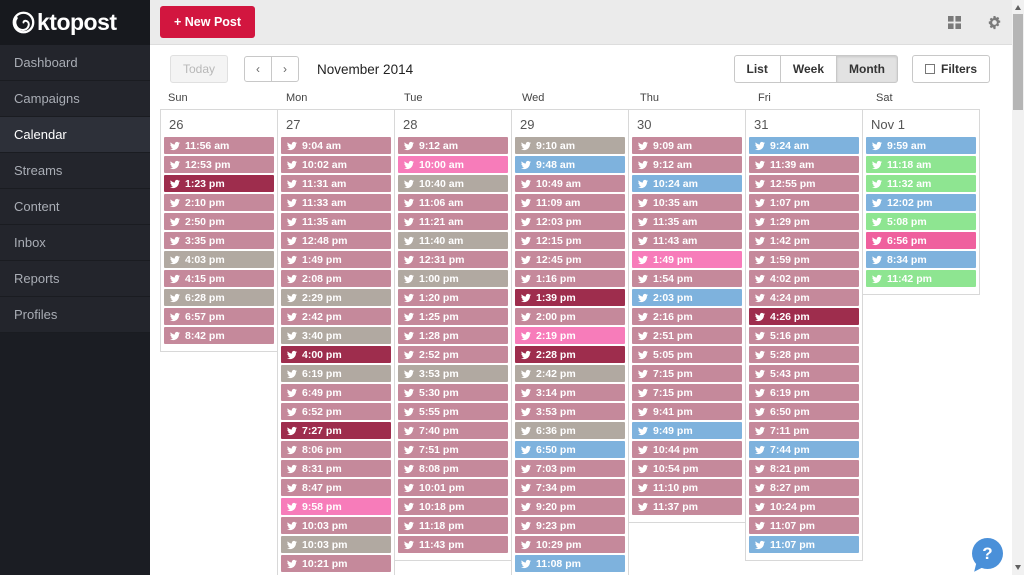 This screenshot has height=575, width=1024. What do you see at coordinates (570, 164) in the screenshot?
I see `calendar-entry: 9:48 am` at bounding box center [570, 164].